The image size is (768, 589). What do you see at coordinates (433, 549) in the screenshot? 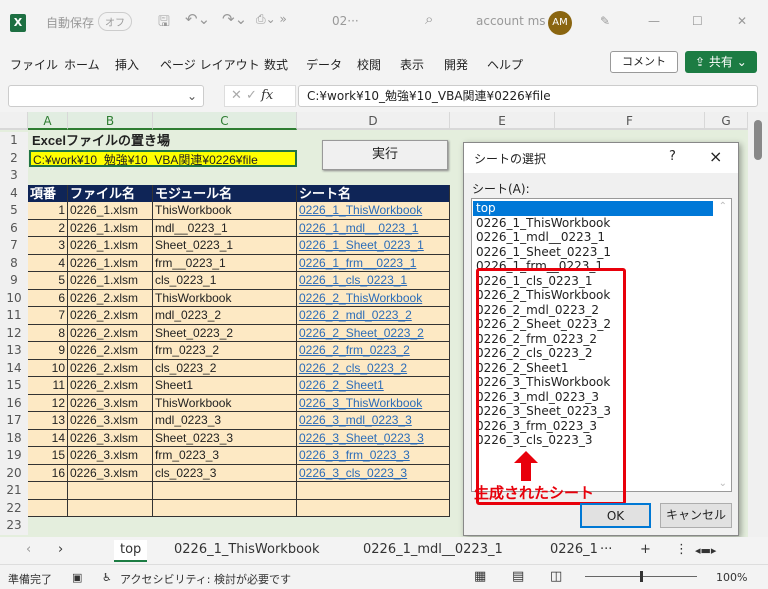
I see `tab-sheet: 0226_1_mdl__0223_1` at bounding box center [433, 549].